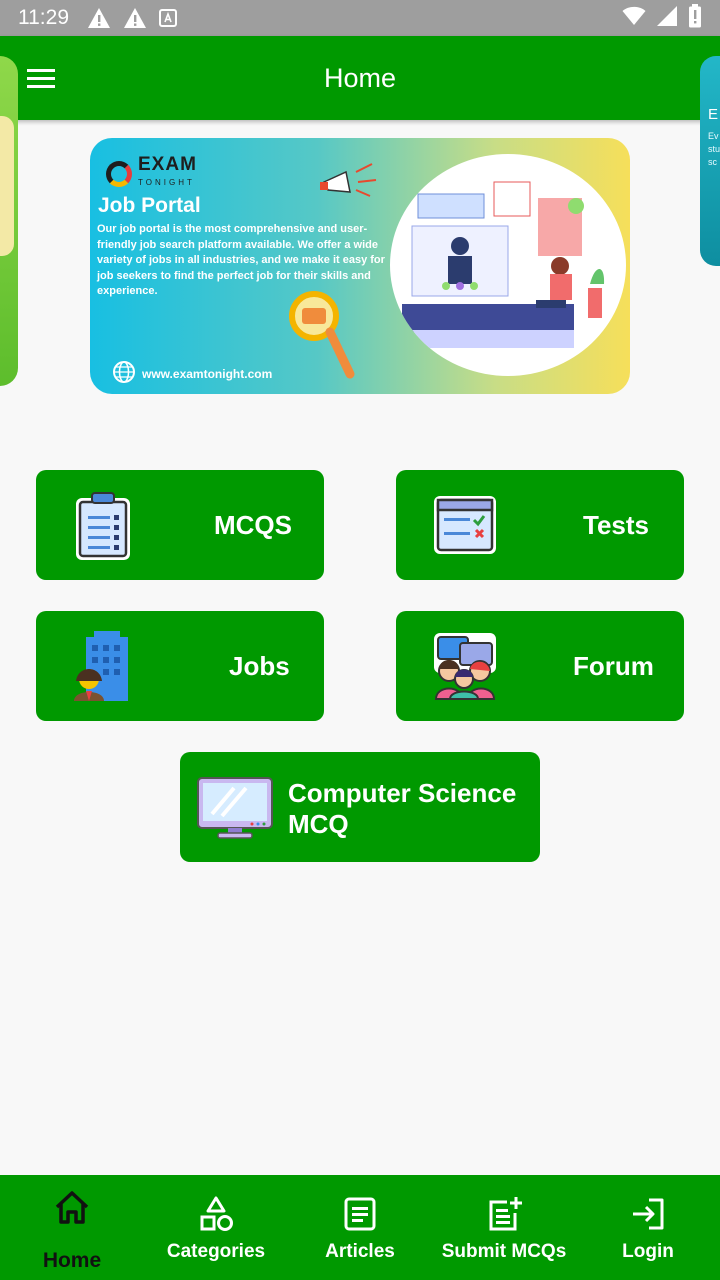 The width and height of the screenshot is (720, 1280). Describe the element at coordinates (402, 793) in the screenshot. I see `cs-label-line1: Computer Science` at that location.